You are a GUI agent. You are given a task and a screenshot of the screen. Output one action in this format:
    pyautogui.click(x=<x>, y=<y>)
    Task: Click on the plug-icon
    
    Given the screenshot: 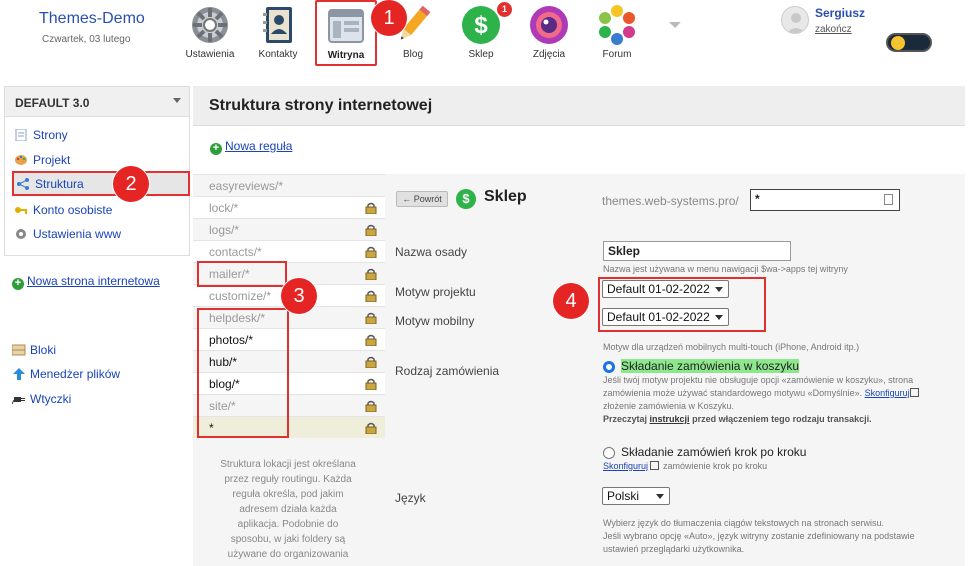 What is the action you would take?
    pyautogui.click(x=18, y=401)
    